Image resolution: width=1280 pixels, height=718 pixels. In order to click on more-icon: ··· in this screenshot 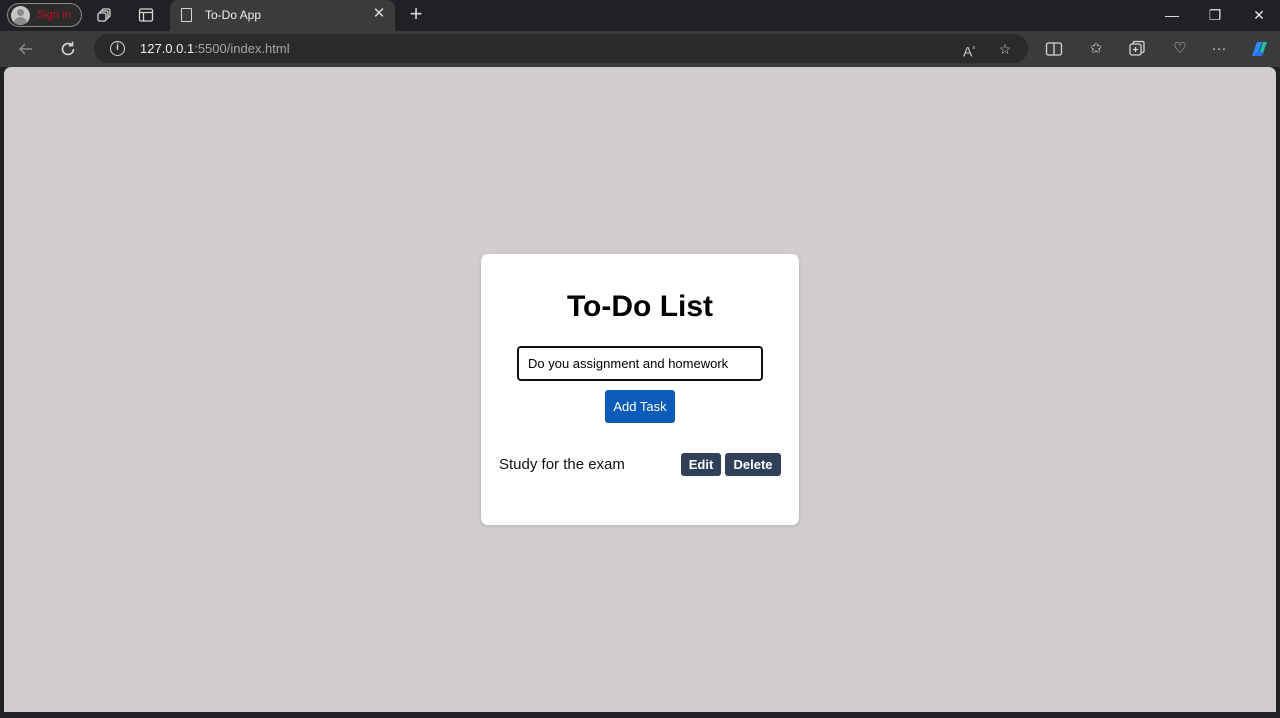, I will do `click(1219, 49)`.